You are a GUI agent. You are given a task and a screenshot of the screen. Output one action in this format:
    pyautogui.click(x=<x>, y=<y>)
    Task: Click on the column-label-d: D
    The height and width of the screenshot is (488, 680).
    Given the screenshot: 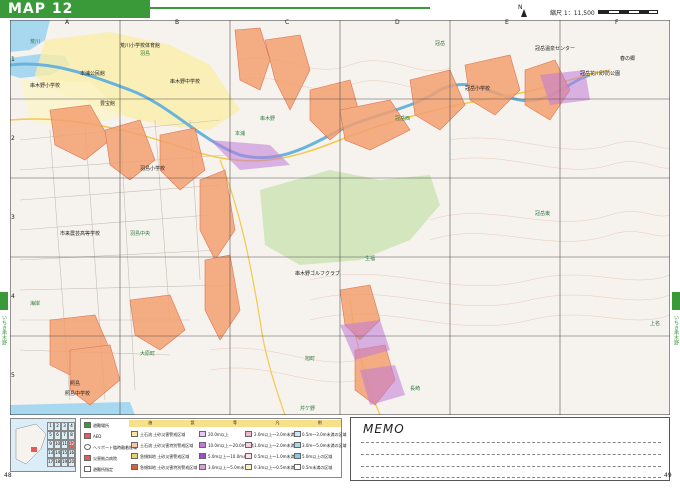 What is the action you would take?
    pyautogui.click(x=397, y=22)
    